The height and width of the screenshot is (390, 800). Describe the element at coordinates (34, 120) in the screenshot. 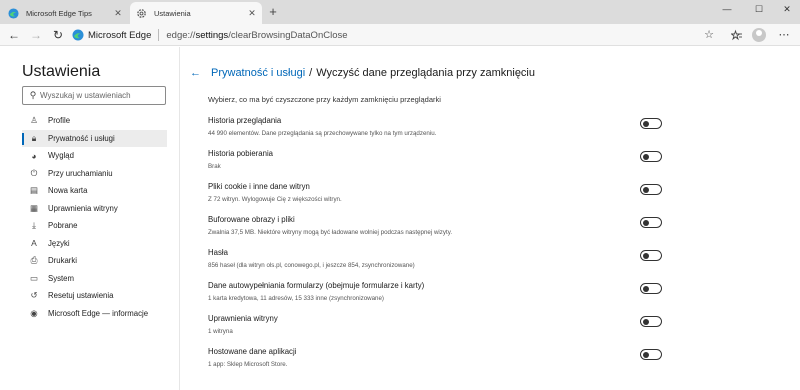

I see `person-icon: ♙` at that location.